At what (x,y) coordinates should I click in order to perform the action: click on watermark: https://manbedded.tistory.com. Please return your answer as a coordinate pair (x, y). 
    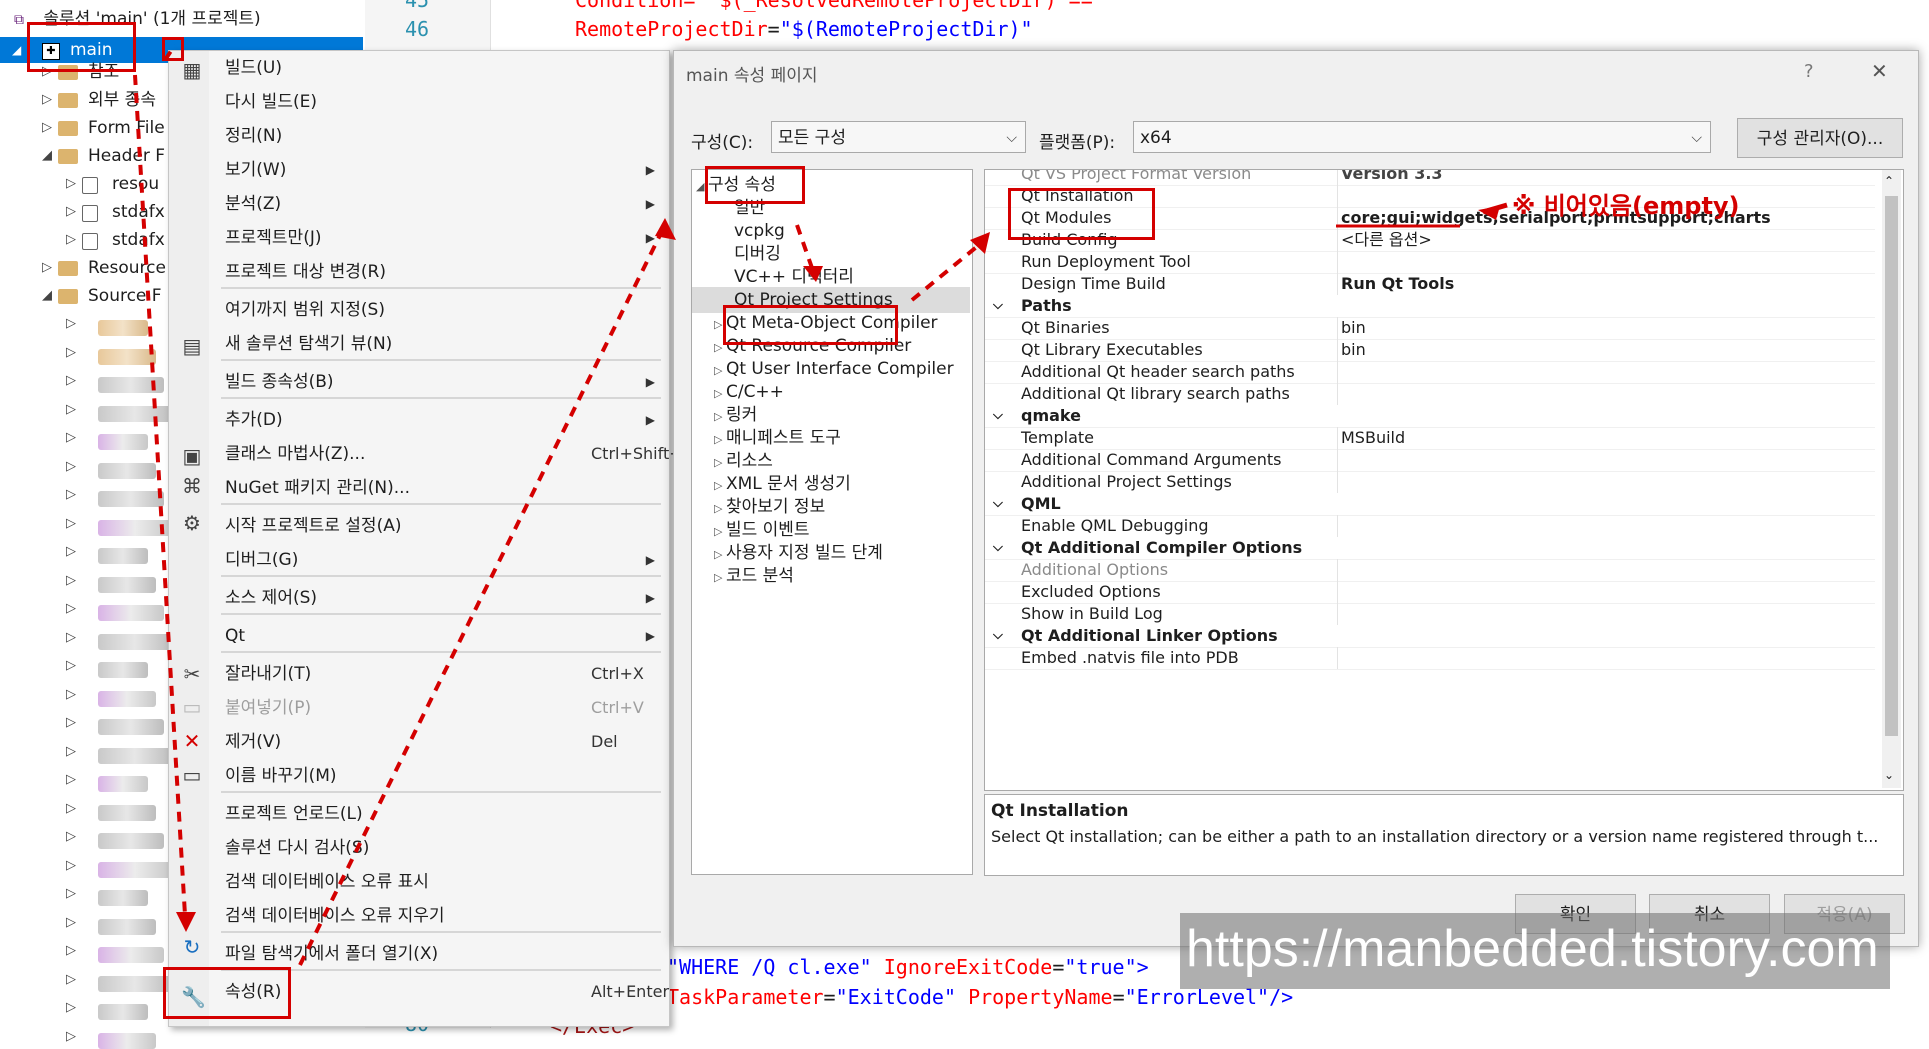
    Looking at the image, I should click on (1535, 951).